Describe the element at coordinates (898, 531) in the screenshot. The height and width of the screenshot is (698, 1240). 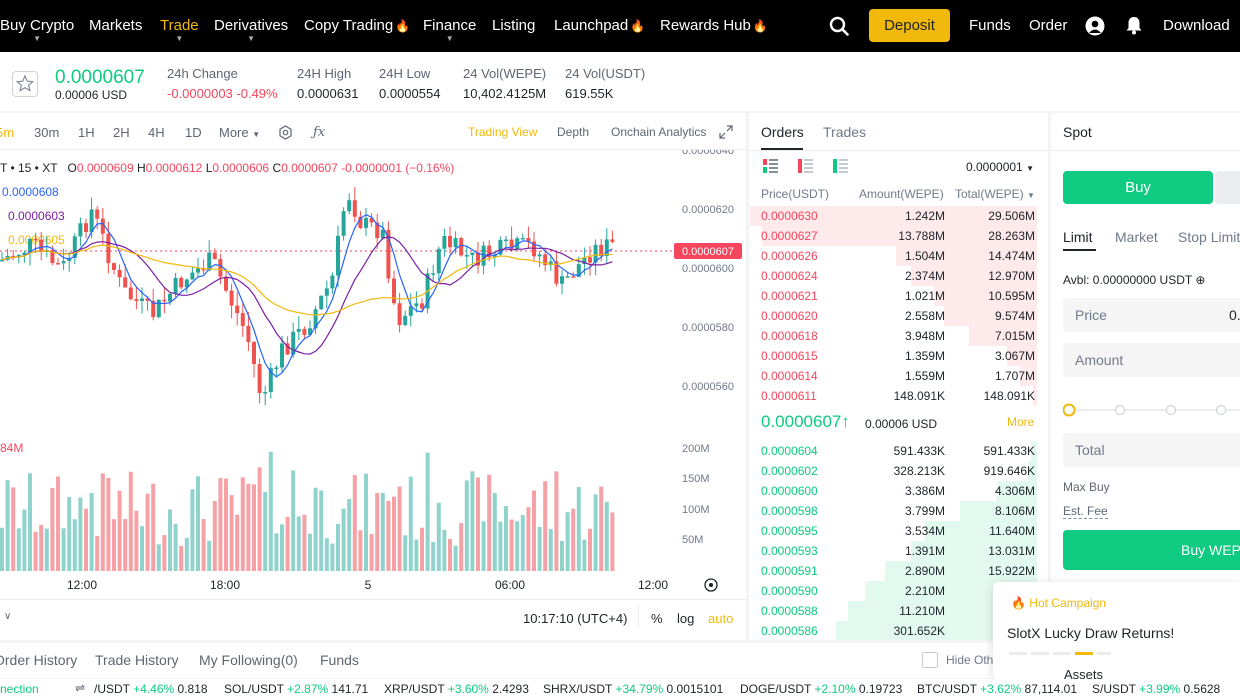
I see `bid-row: 0.0000595 3.534M 11.640M` at that location.